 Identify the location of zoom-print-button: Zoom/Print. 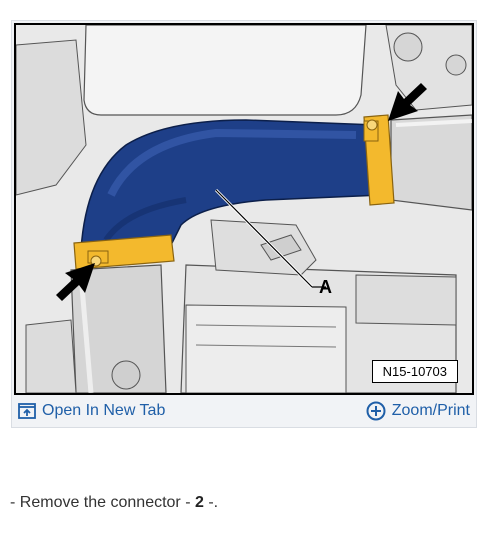
(418, 411).